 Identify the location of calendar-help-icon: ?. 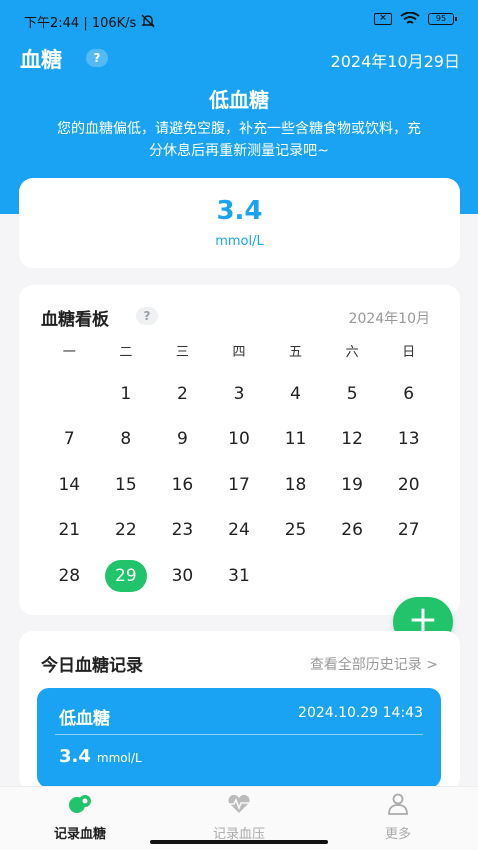
(147, 316).